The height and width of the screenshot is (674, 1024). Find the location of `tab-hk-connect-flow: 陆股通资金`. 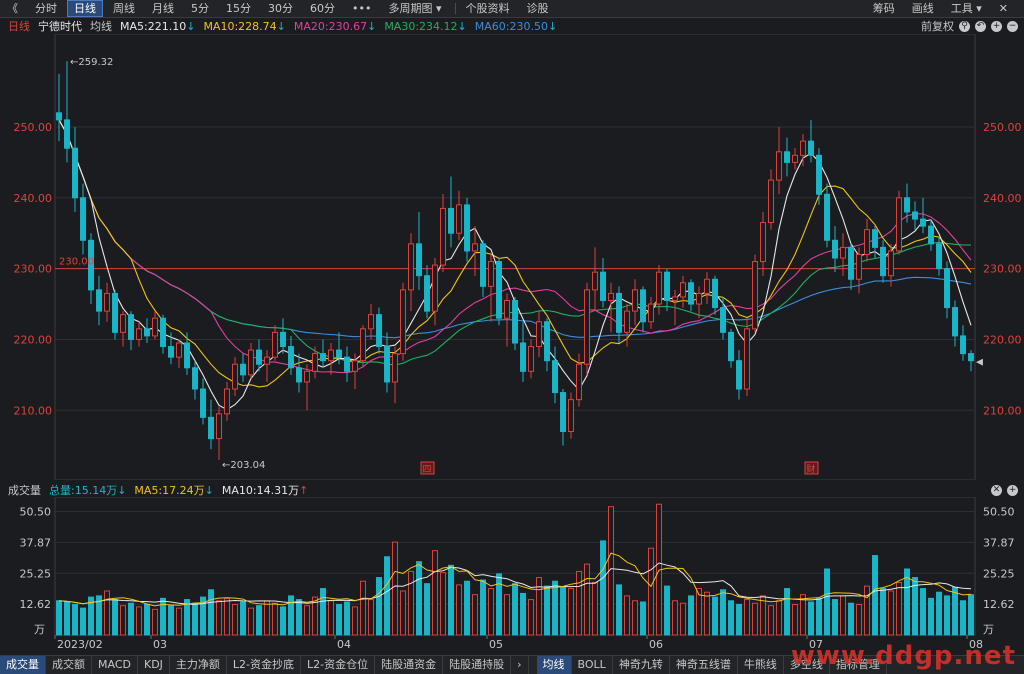

tab-hk-connect-flow: 陆股通资金 is located at coordinates (409, 665).